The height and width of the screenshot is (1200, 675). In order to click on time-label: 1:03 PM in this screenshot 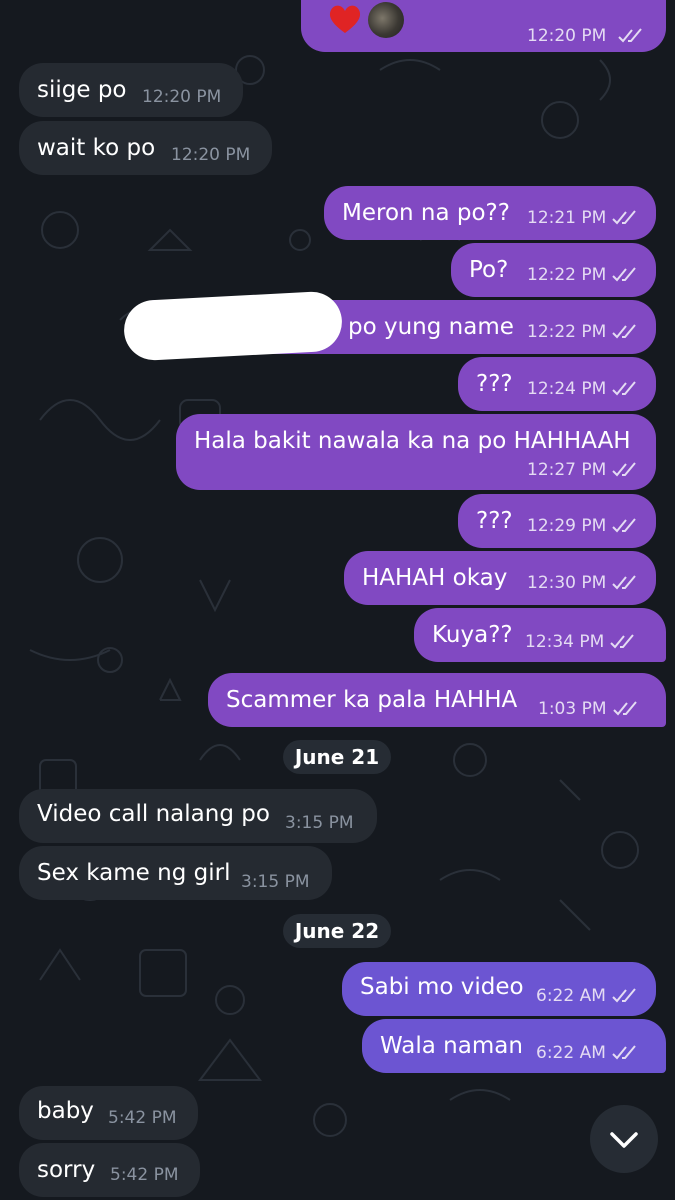, I will do `click(572, 709)`.